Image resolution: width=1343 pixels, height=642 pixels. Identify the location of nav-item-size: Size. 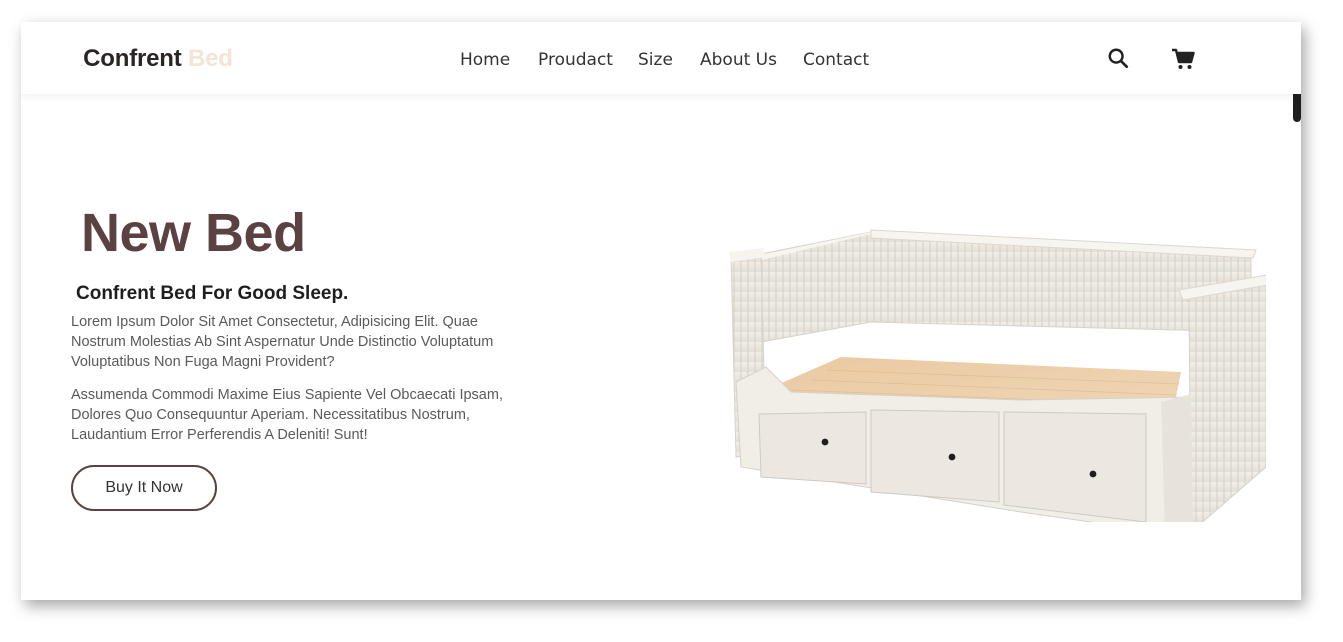
(655, 60).